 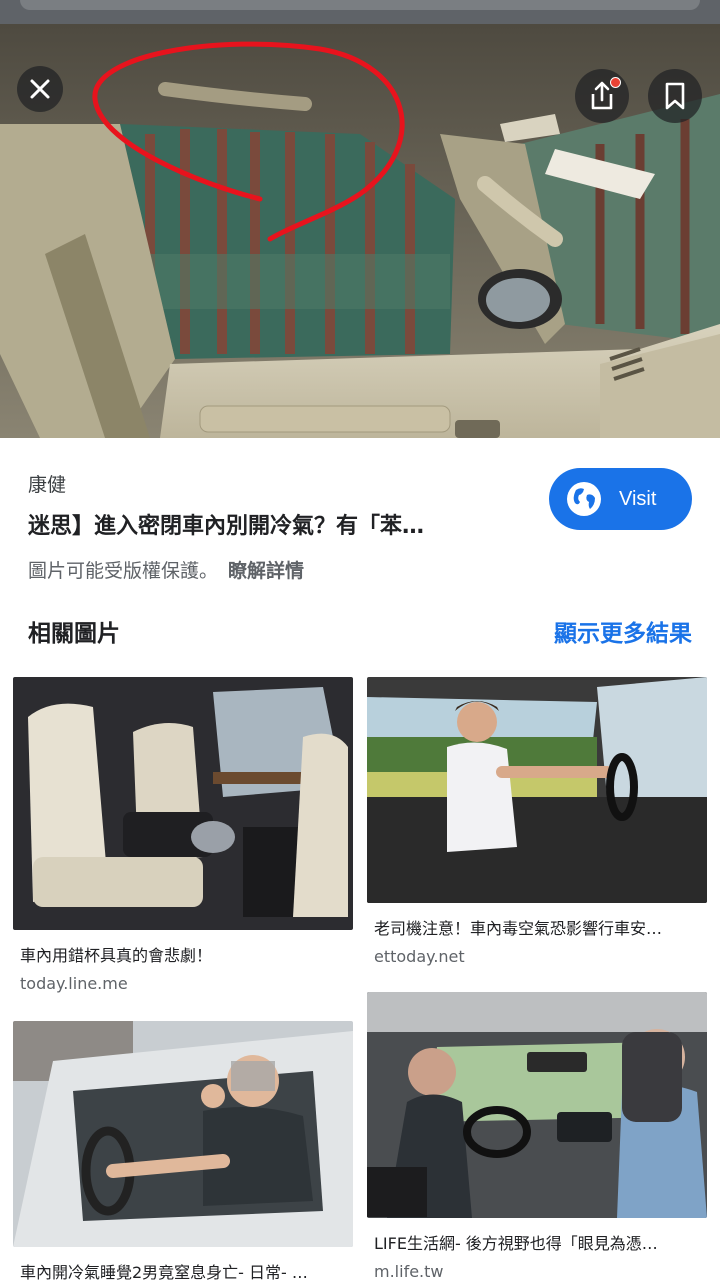 I want to click on luxury-seats-photo, so click(x=183, y=803).